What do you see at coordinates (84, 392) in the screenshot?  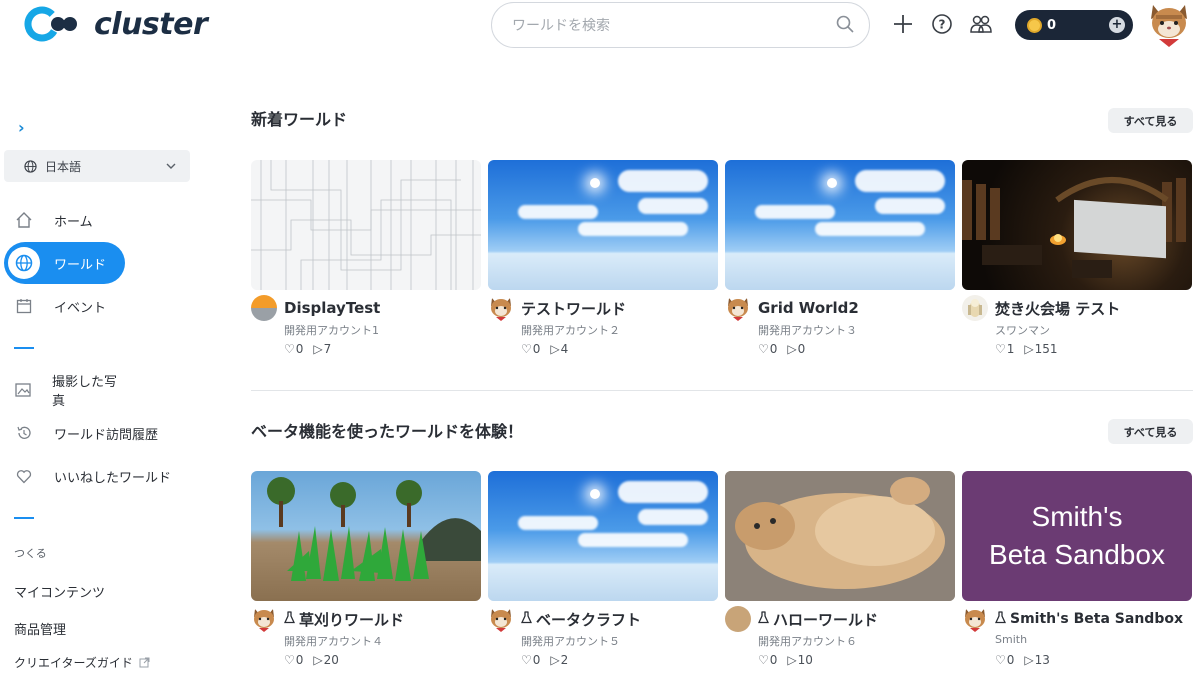 I see `sidebar-item-label: 撮影した写真` at bounding box center [84, 392].